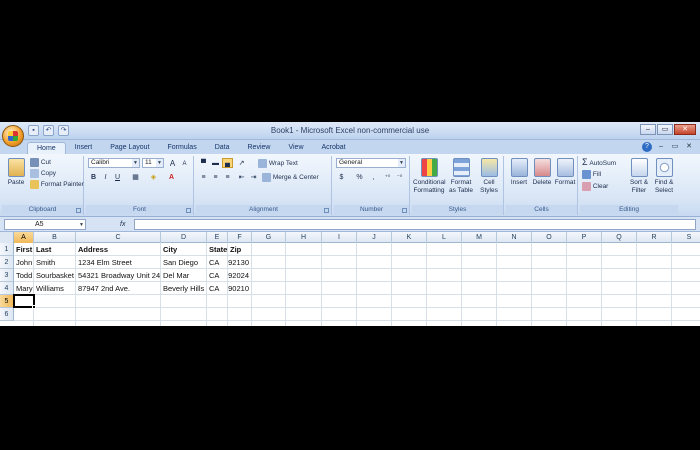 This screenshot has width=700, height=450. I want to click on office-button, so click(13, 136).